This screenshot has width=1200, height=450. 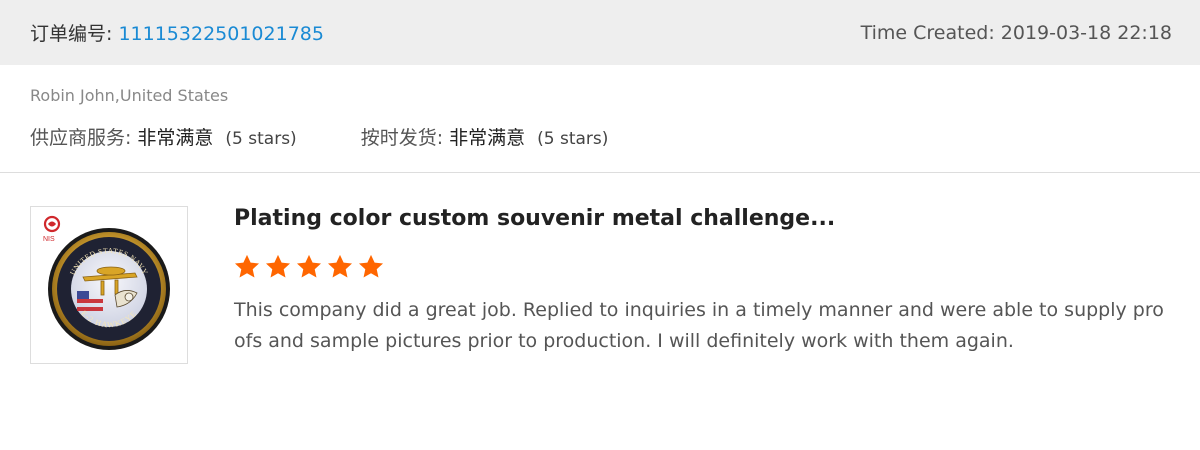 I want to click on brand-logo-icon: NIS, so click(x=52, y=229).